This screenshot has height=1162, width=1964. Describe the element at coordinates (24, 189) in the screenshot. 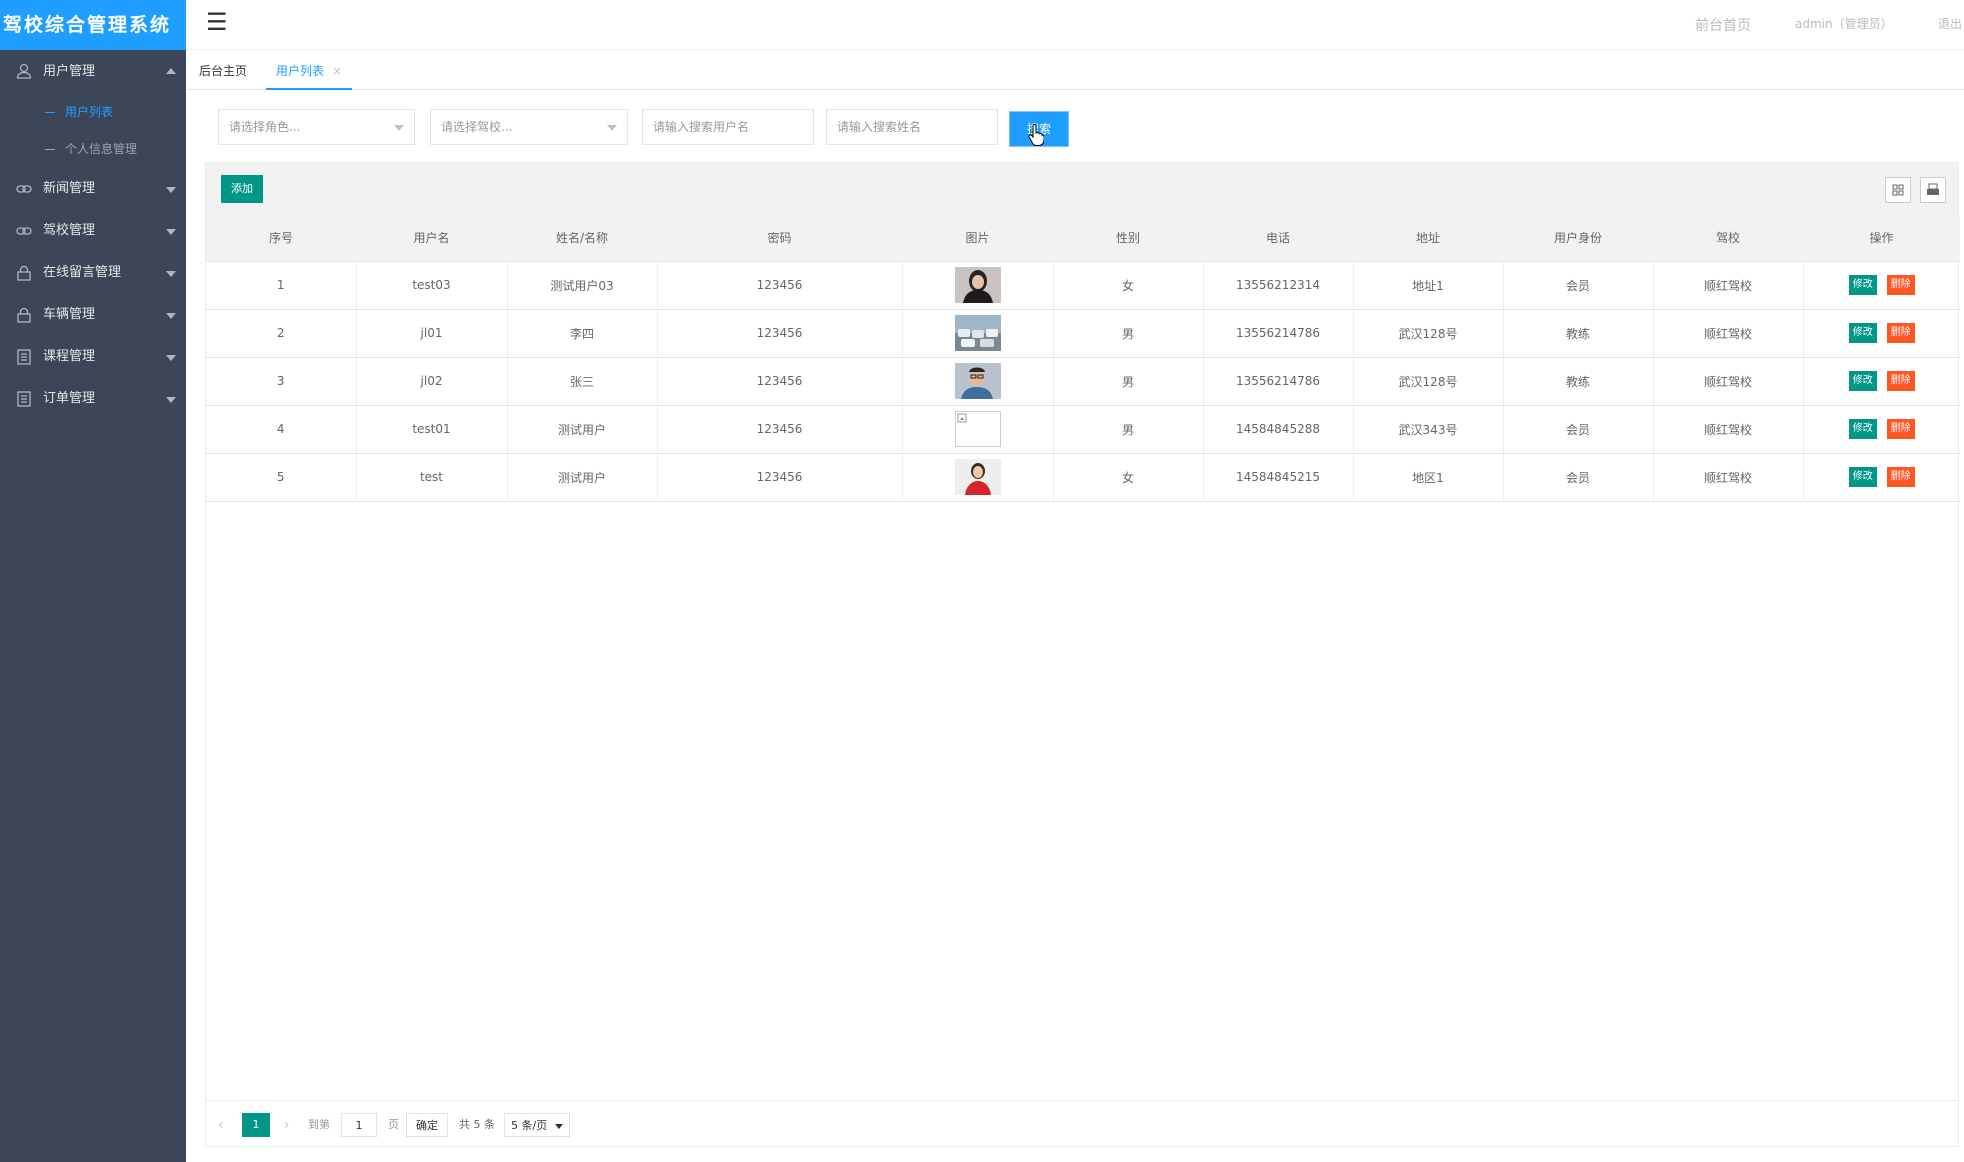

I see `link-icon` at that location.